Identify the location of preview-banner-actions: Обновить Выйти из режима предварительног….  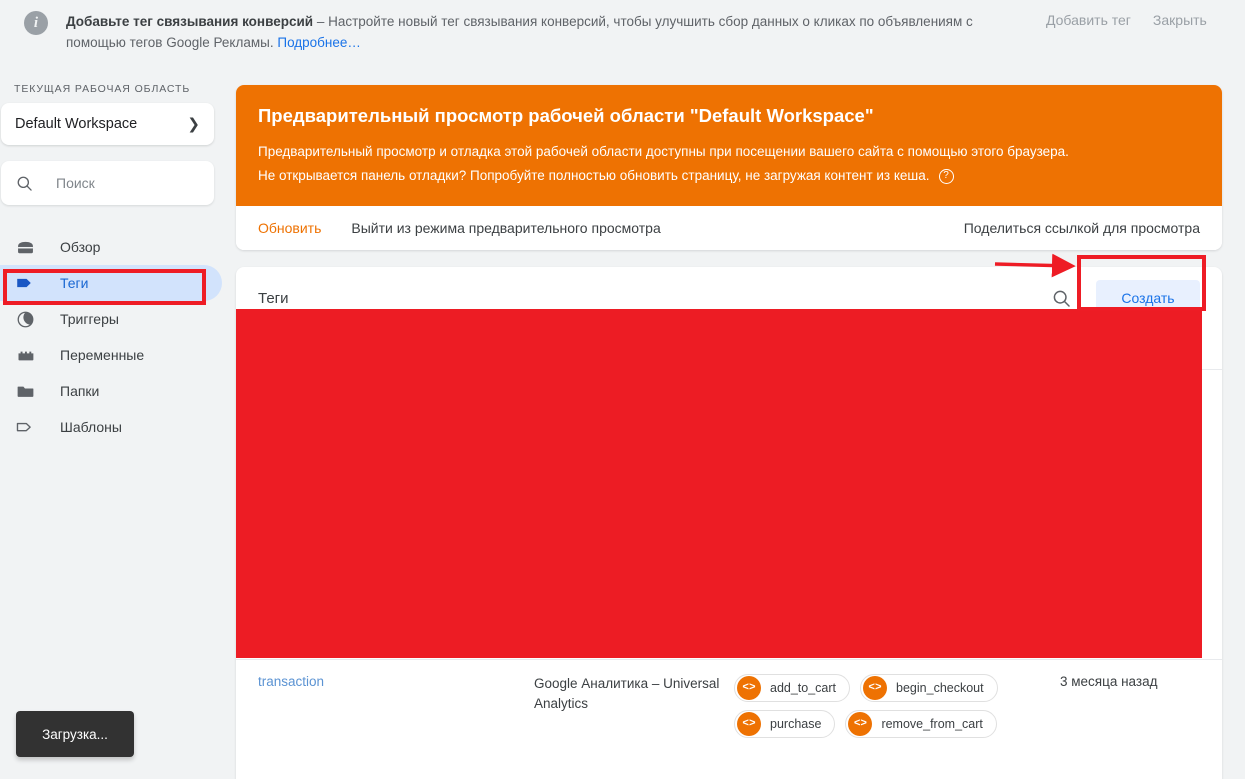
(729, 228).